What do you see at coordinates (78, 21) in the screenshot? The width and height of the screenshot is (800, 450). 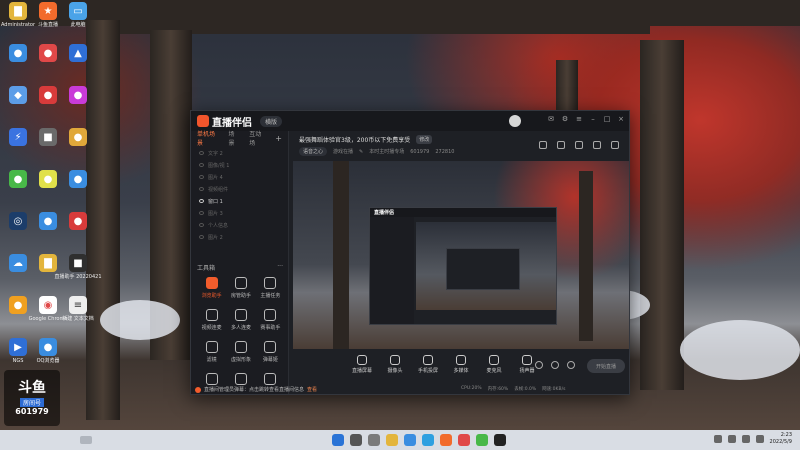 I see `desktop-icon: ▭ 此电脑` at bounding box center [78, 21].